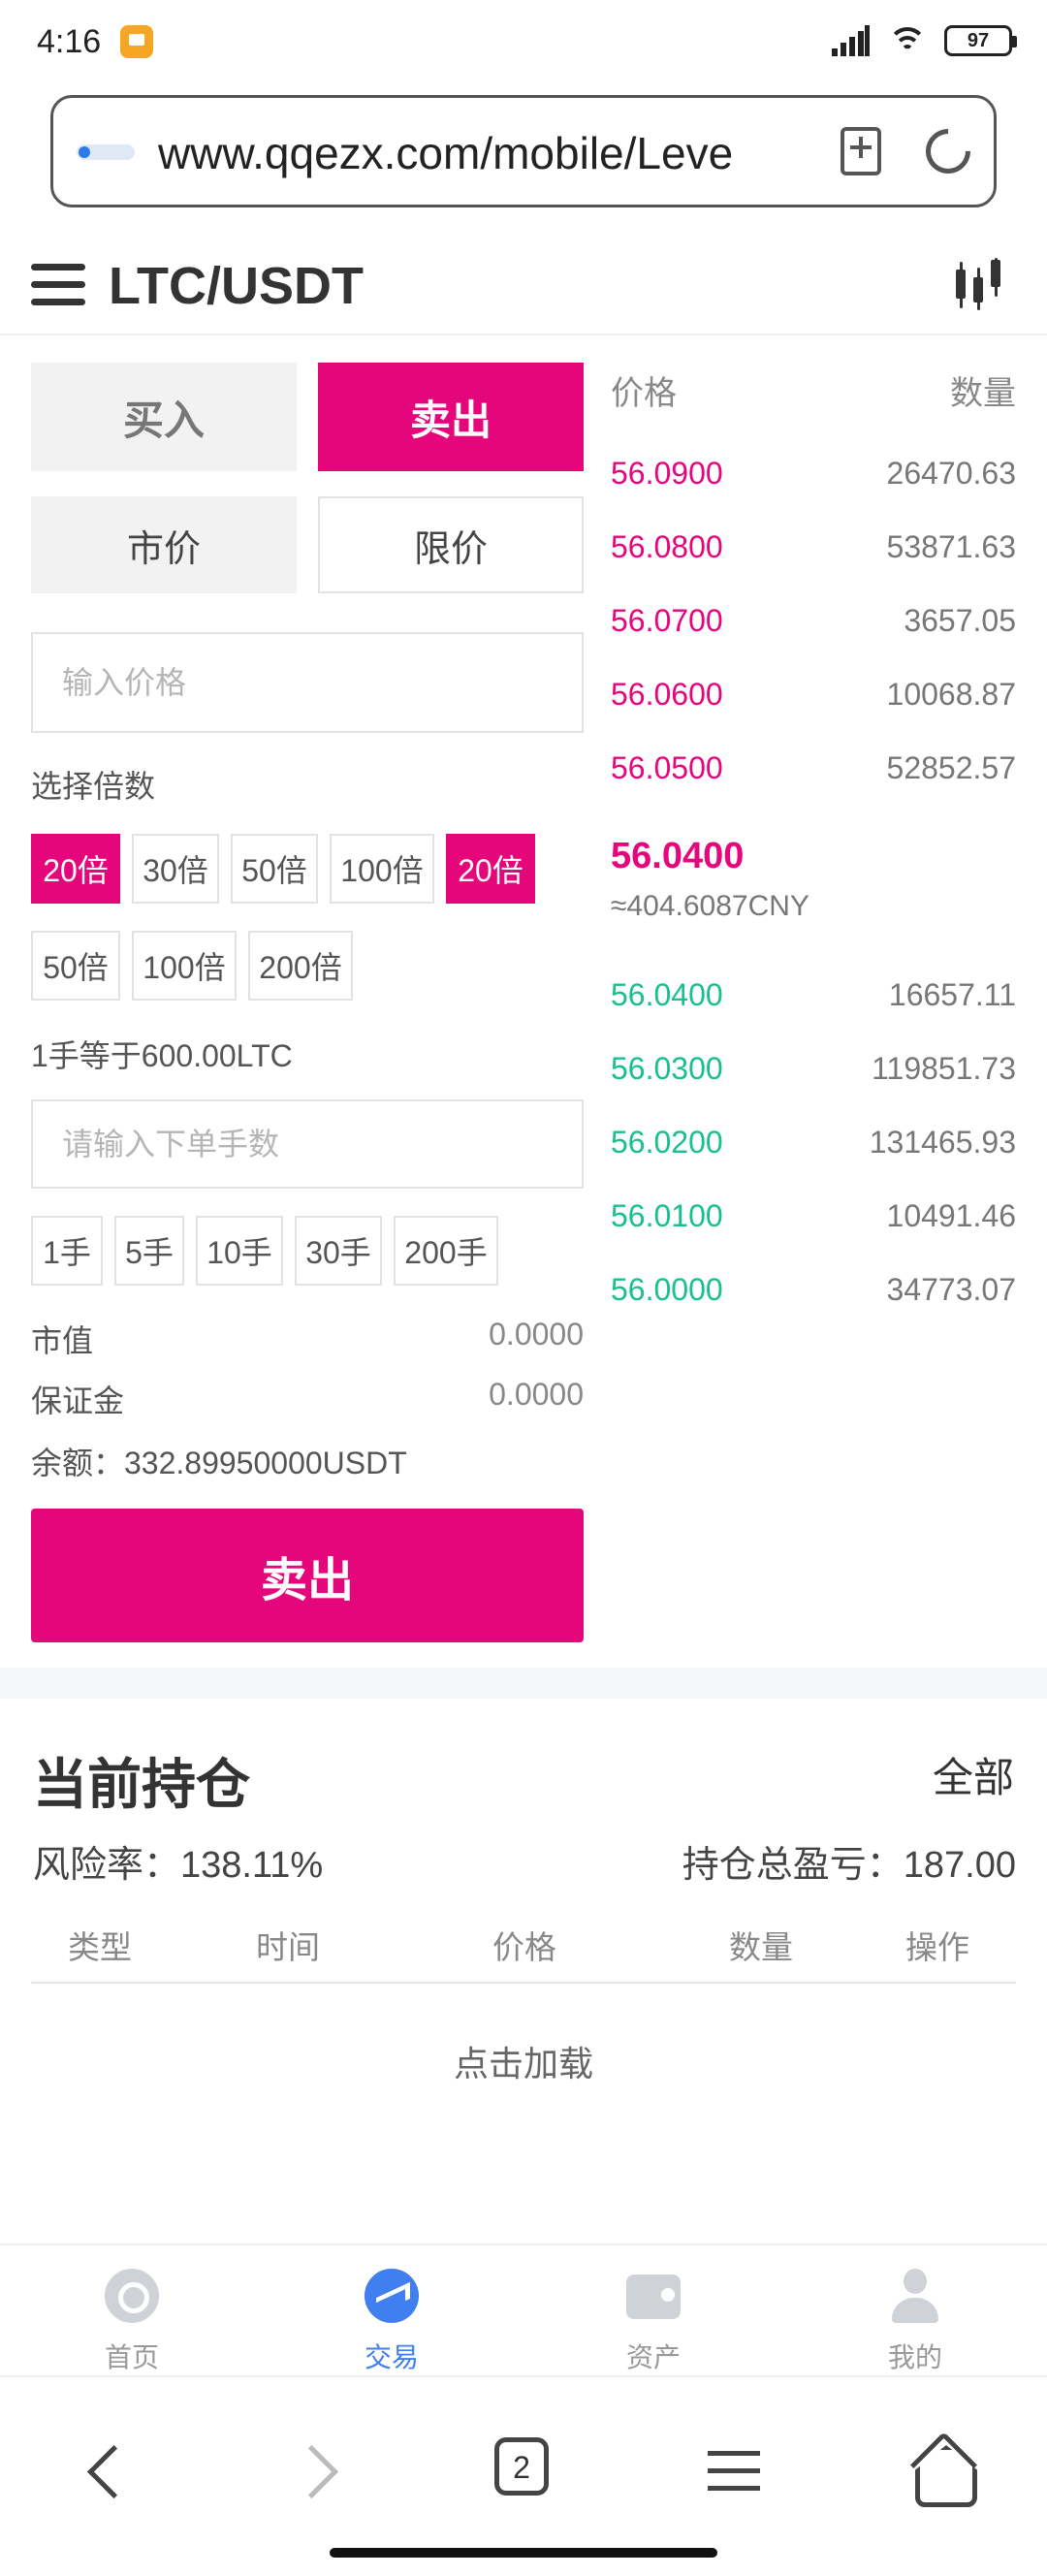 The image size is (1047, 2576). Describe the element at coordinates (162, 1055) in the screenshot. I see `lot-size-info: 1手等于600.00LTC` at that location.